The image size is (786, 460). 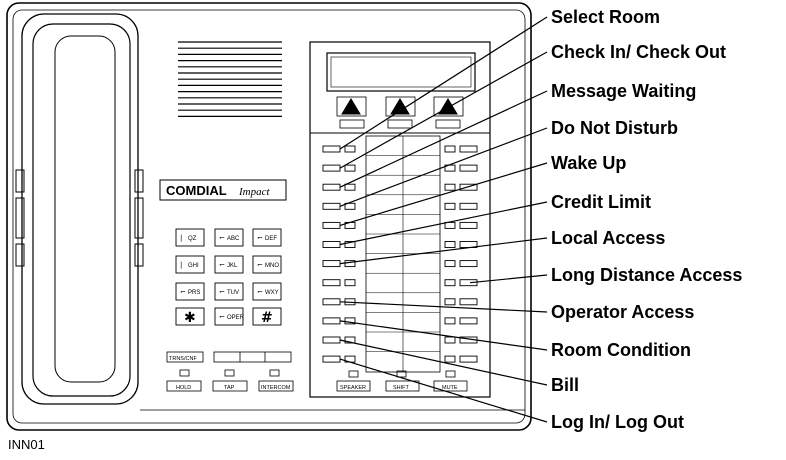 What do you see at coordinates (236, 318) in the screenshot?
I see `keypad-key-letters: OPER` at bounding box center [236, 318].